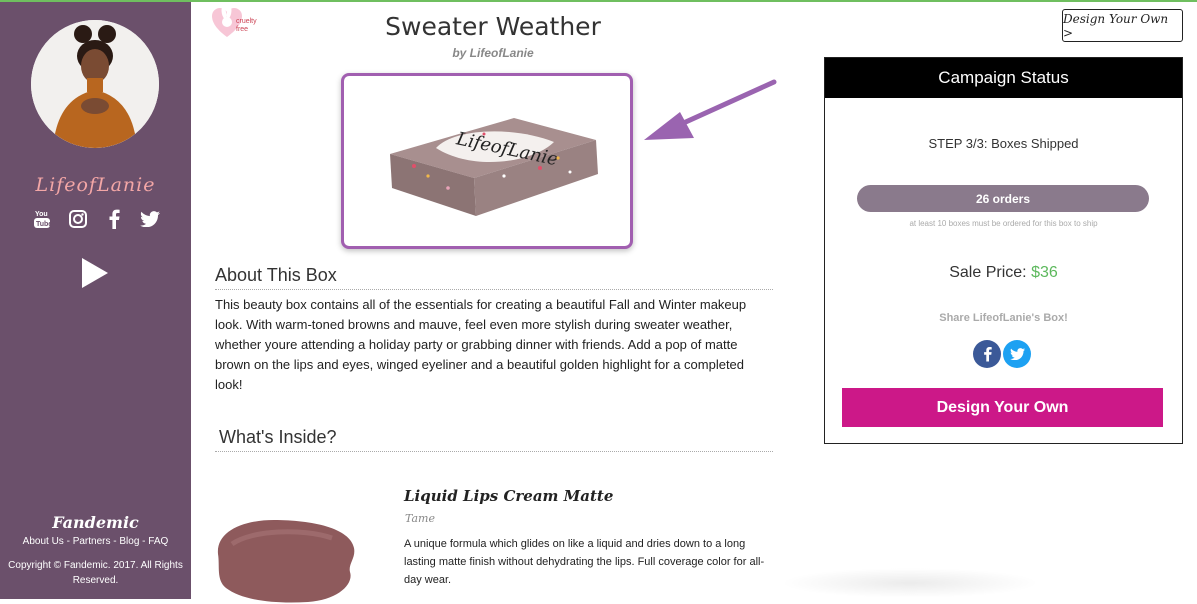 The height and width of the screenshot is (604, 1197). Describe the element at coordinates (114, 219) in the screenshot. I see `facebook-icon` at that location.